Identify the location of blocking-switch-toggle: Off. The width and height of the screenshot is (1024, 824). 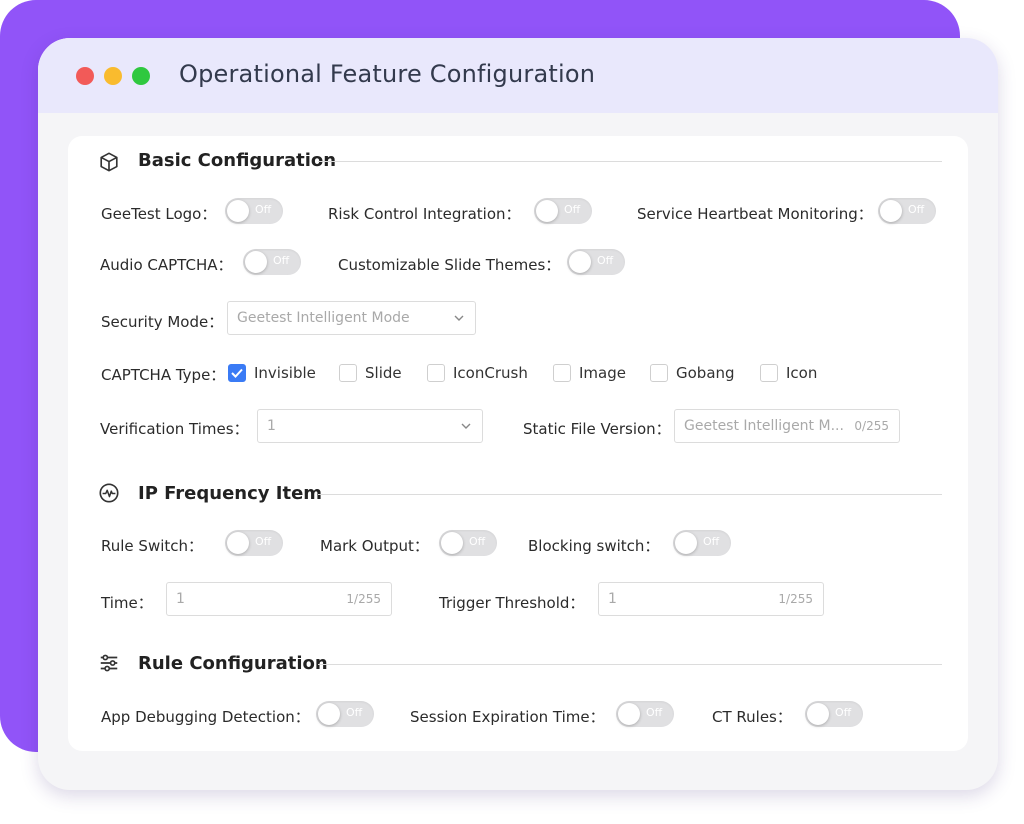
(702, 543).